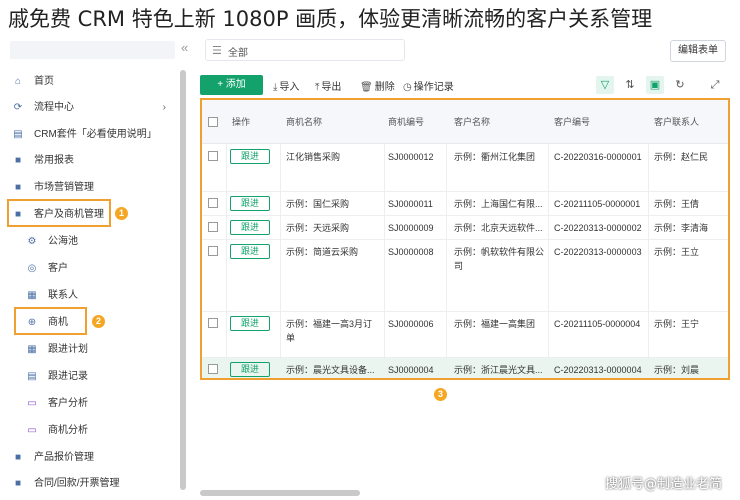 This screenshot has width=740, height=500. I want to click on column-header: 操作, so click(241, 122).